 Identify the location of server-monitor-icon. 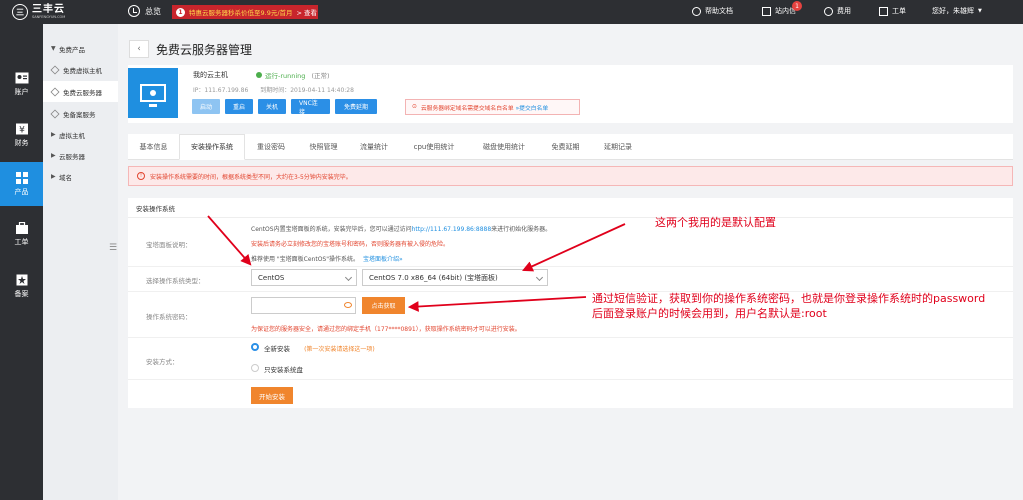
(153, 93).